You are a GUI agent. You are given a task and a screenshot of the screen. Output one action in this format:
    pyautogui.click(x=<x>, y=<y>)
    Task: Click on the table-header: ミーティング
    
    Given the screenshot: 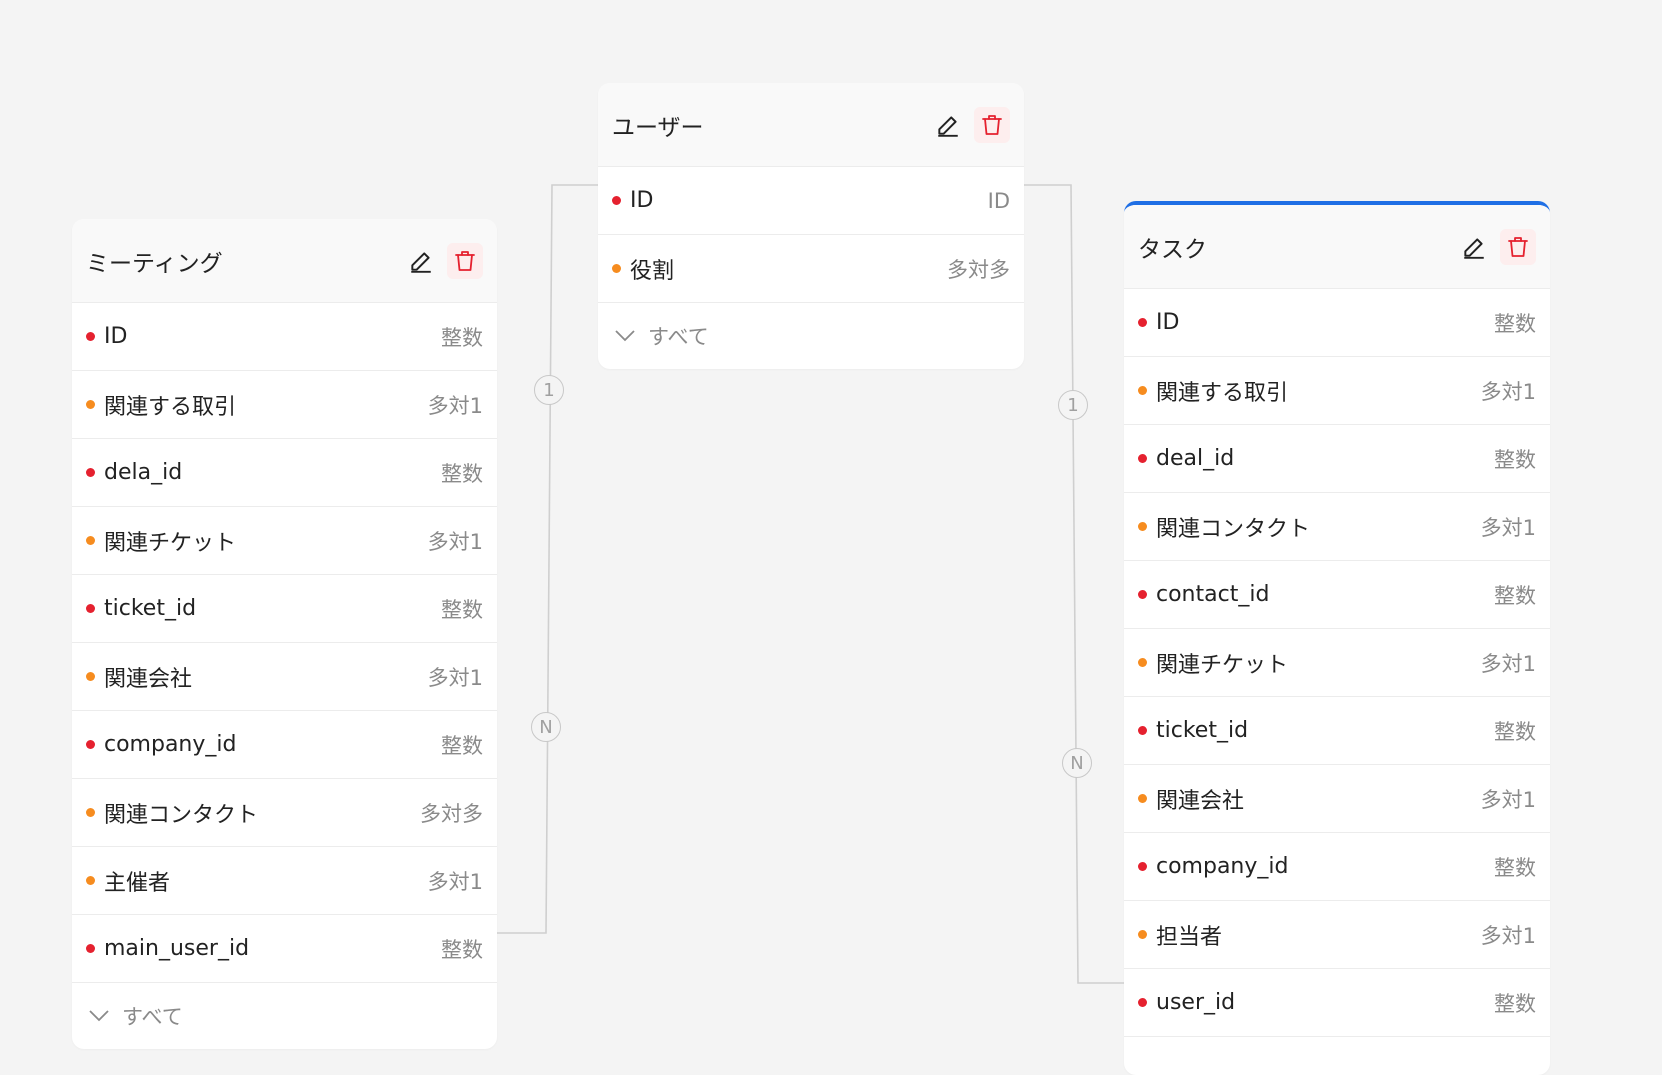 What is the action you would take?
    pyautogui.click(x=284, y=261)
    